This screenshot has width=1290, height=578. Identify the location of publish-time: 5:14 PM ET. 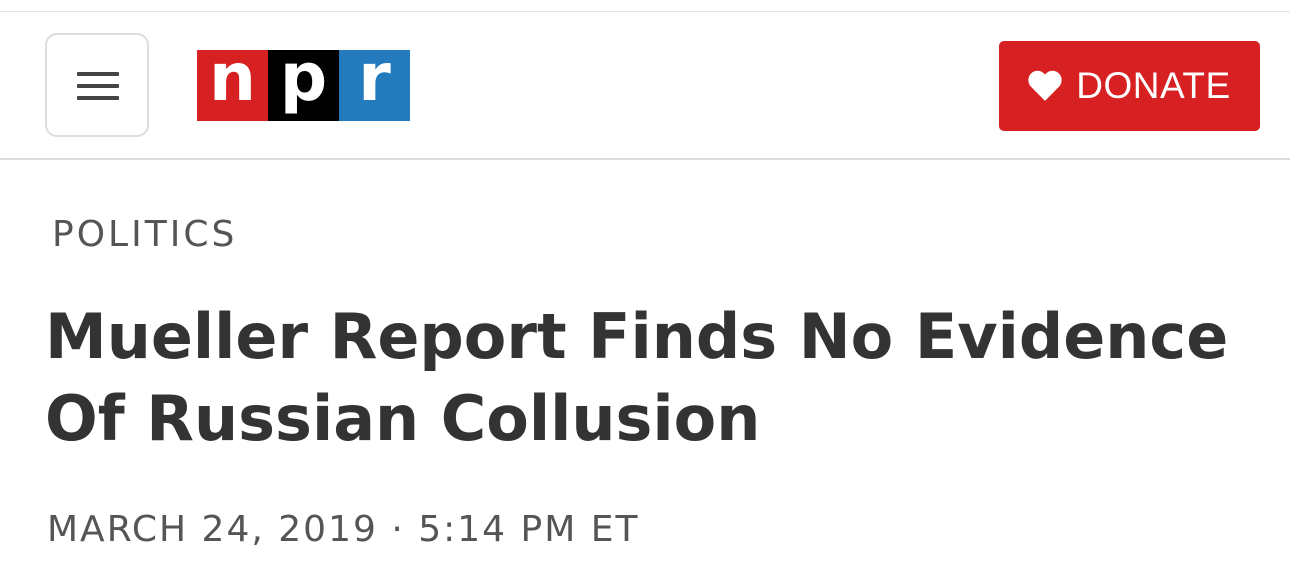
(529, 529).